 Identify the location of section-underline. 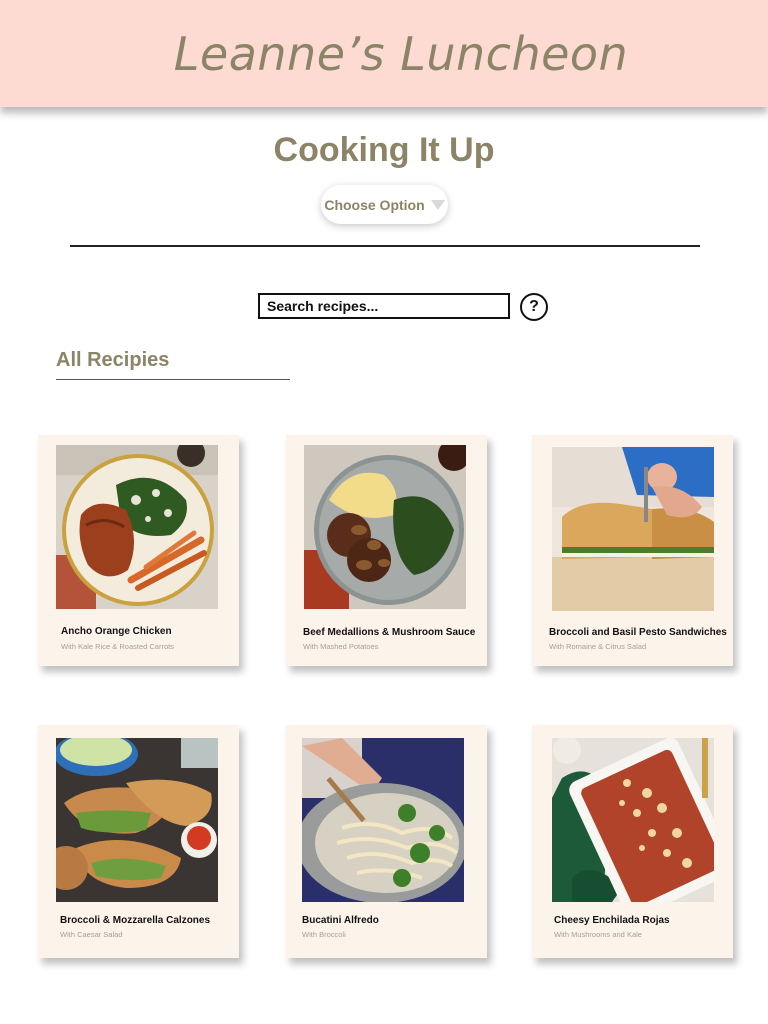
(173, 379).